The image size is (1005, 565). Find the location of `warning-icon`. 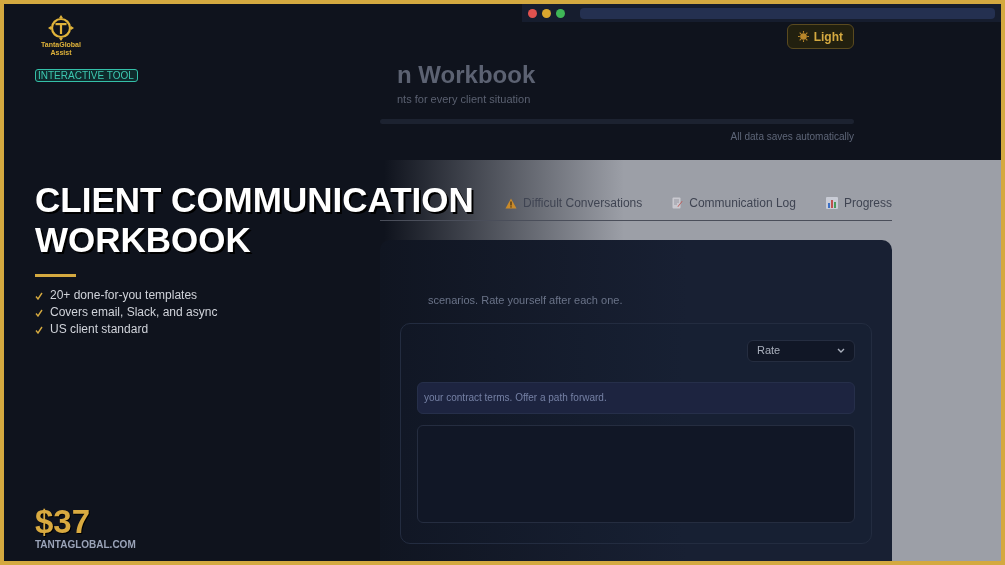

warning-icon is located at coordinates (511, 203).